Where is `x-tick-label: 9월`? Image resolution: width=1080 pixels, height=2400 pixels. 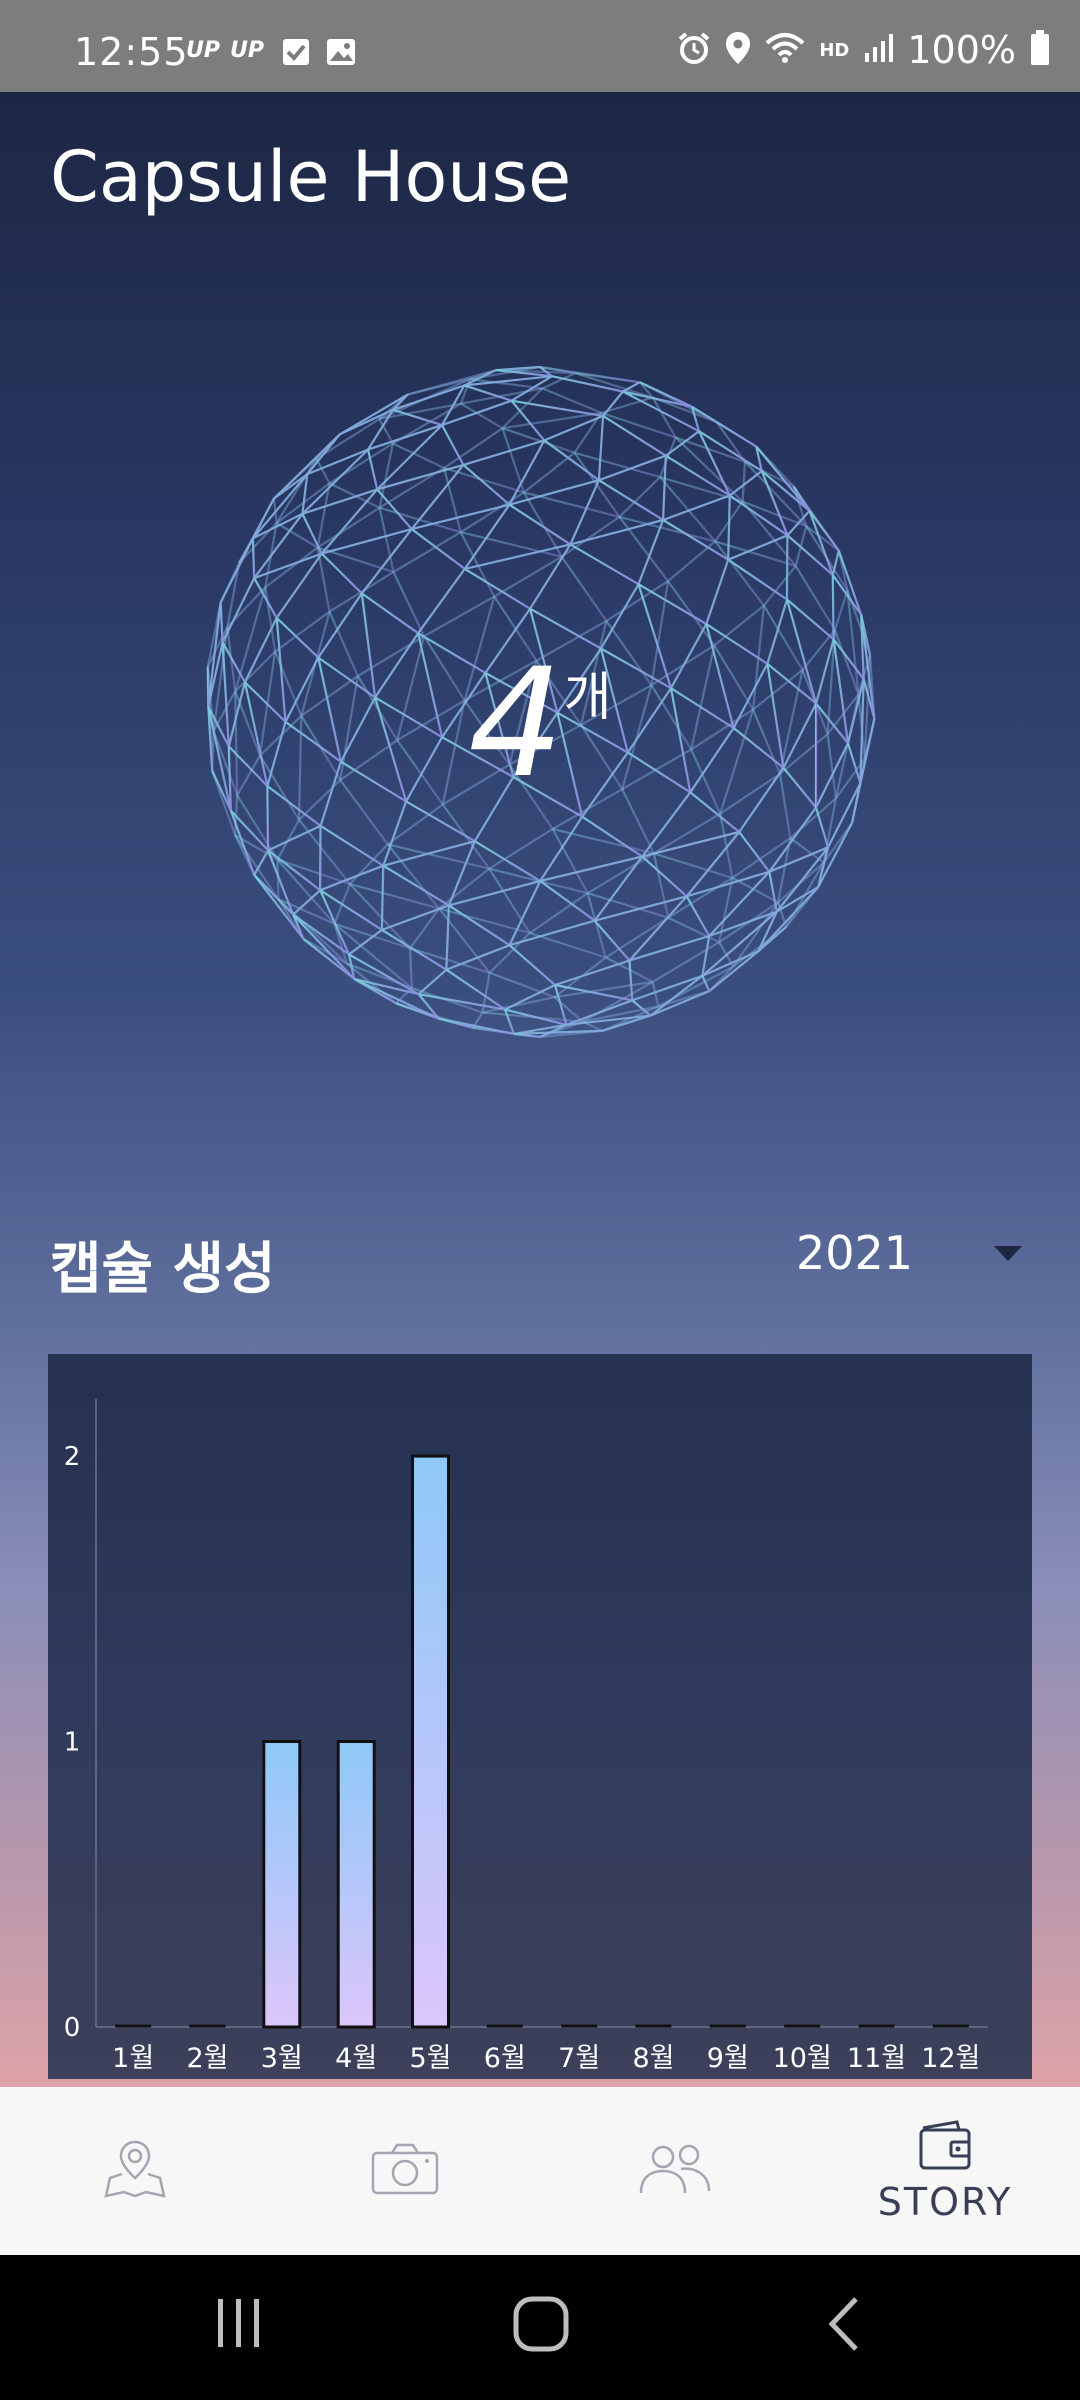
x-tick-label: 9월 is located at coordinates (728, 2058).